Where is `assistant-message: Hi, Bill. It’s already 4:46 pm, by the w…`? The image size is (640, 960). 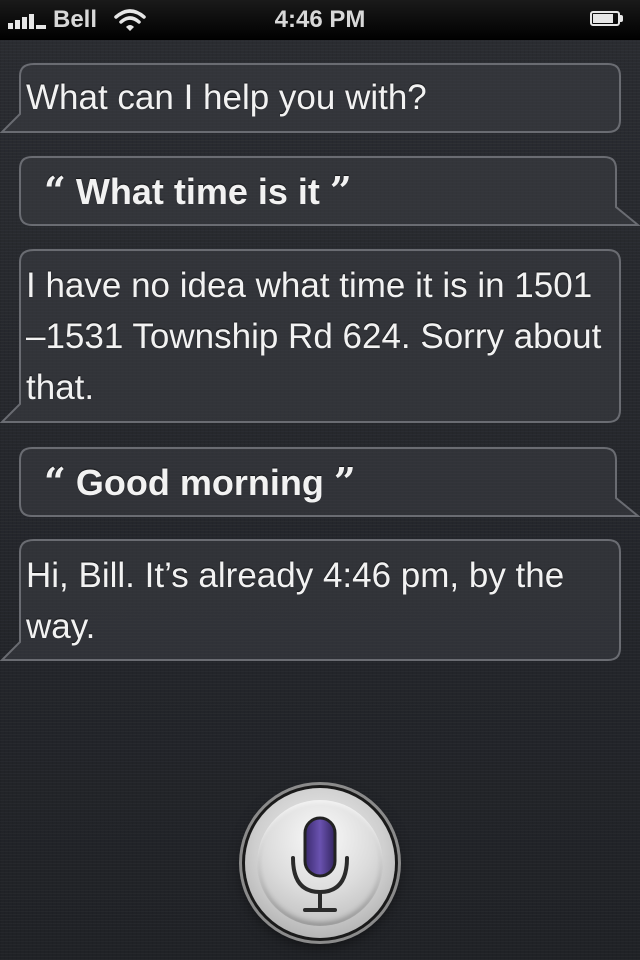
assistant-message: Hi, Bill. It’s already 4:46 pm, by the w… is located at coordinates (295, 601).